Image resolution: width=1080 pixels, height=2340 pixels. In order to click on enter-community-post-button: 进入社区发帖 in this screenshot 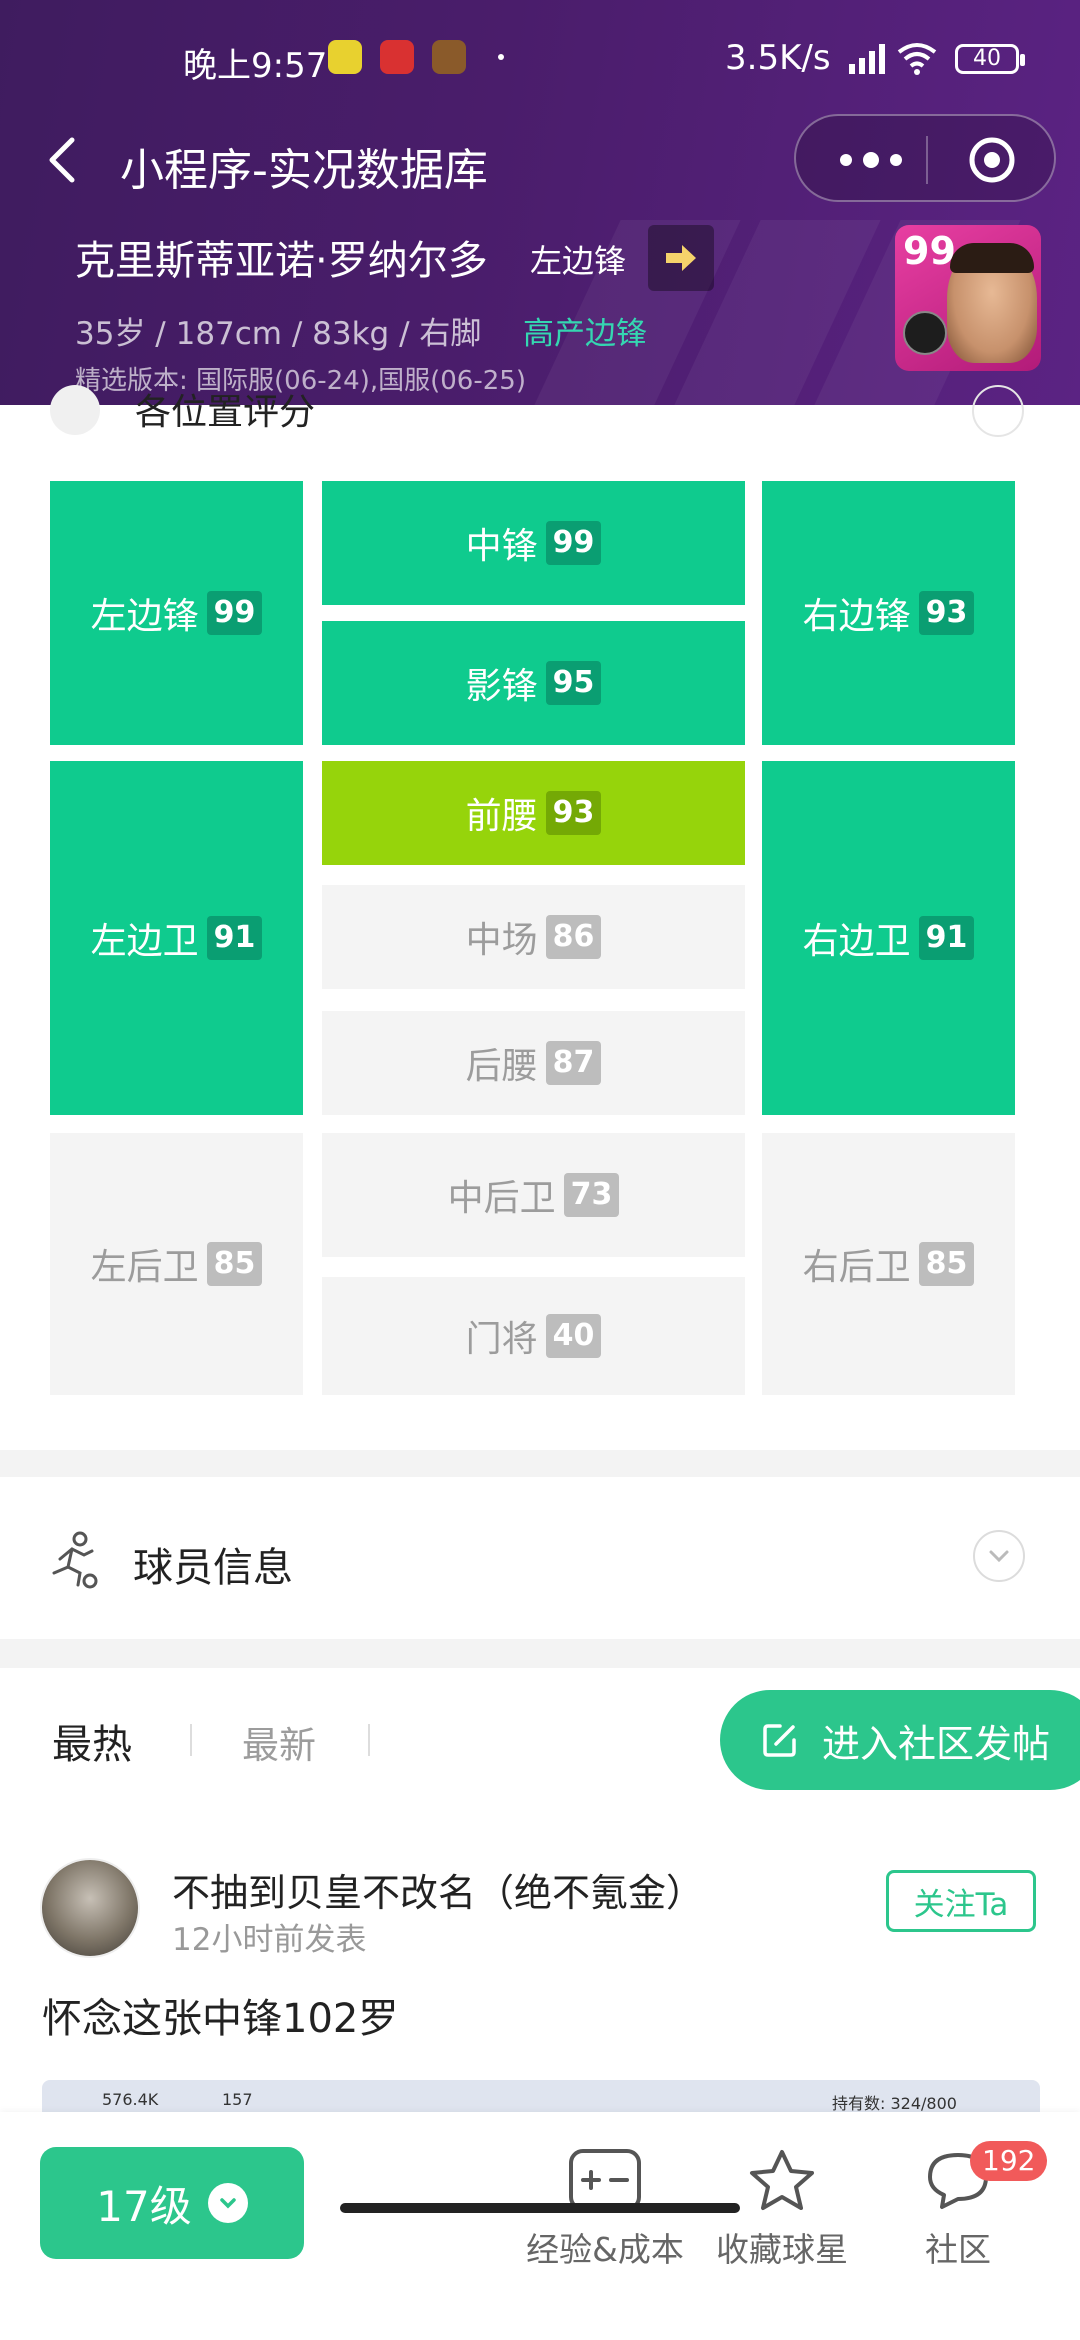, I will do `click(900, 1740)`.